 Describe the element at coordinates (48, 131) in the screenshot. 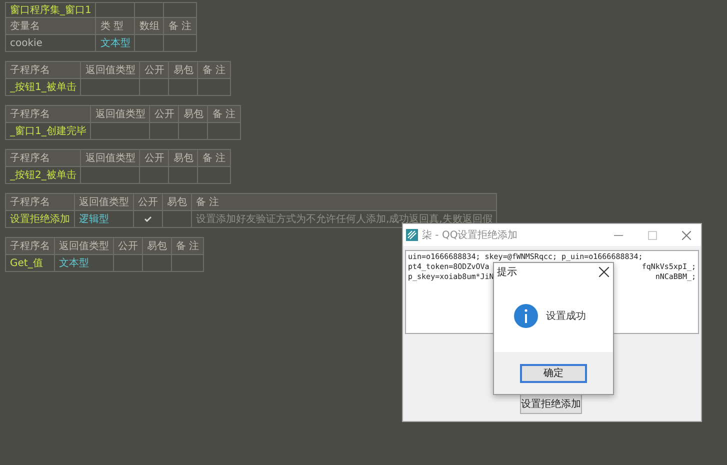

I see `table-cell: _窗口1_创建完毕` at that location.